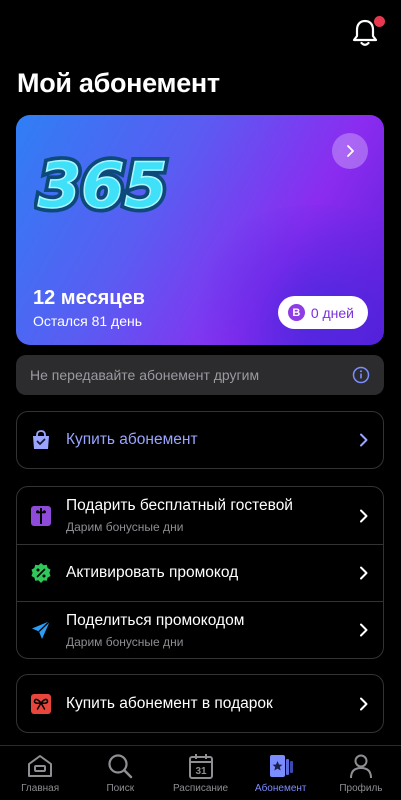 The height and width of the screenshot is (800, 401). What do you see at coordinates (296, 312) in the screenshot?
I see `bonus-b-icon: B` at bounding box center [296, 312].